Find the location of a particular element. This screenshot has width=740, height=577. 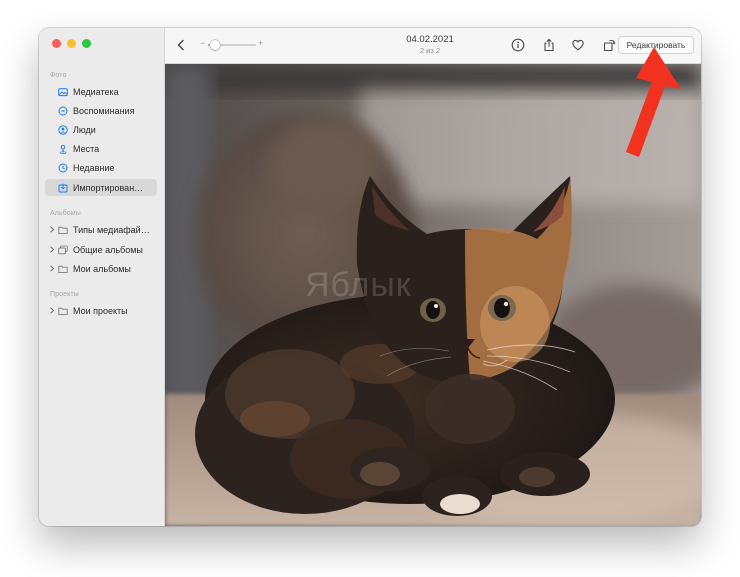

chevron-left-icon is located at coordinates (180, 45).